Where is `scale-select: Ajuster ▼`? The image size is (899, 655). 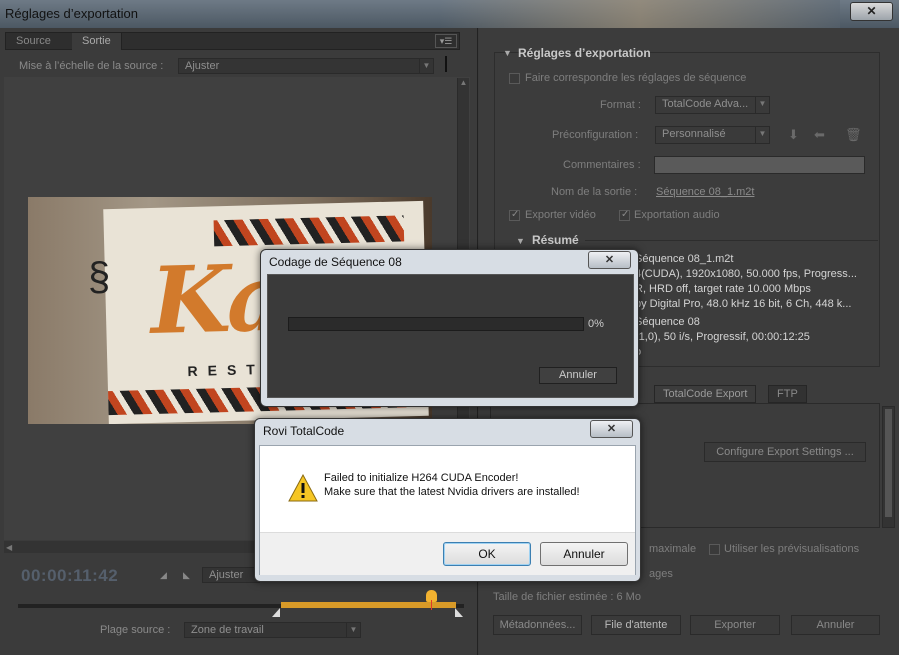 scale-select: Ajuster ▼ is located at coordinates (306, 66).